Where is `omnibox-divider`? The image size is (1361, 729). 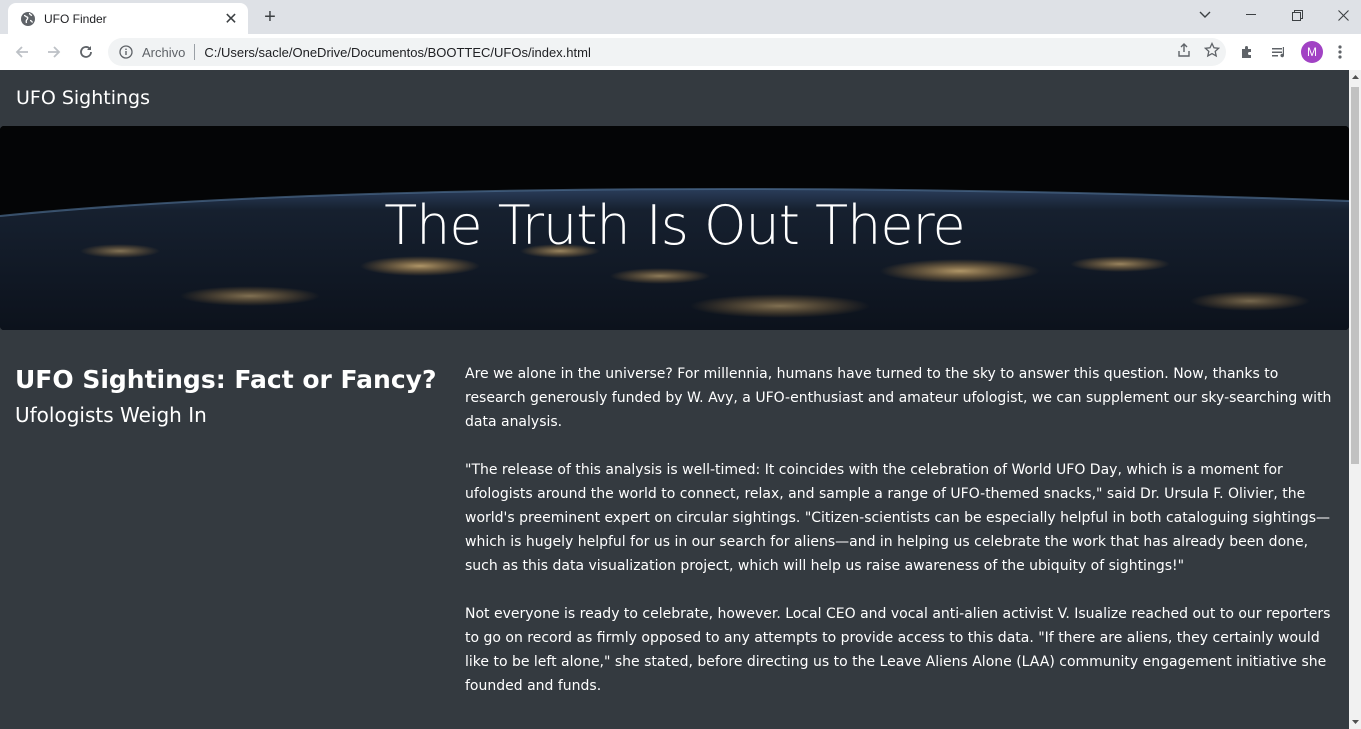
omnibox-divider is located at coordinates (195, 52).